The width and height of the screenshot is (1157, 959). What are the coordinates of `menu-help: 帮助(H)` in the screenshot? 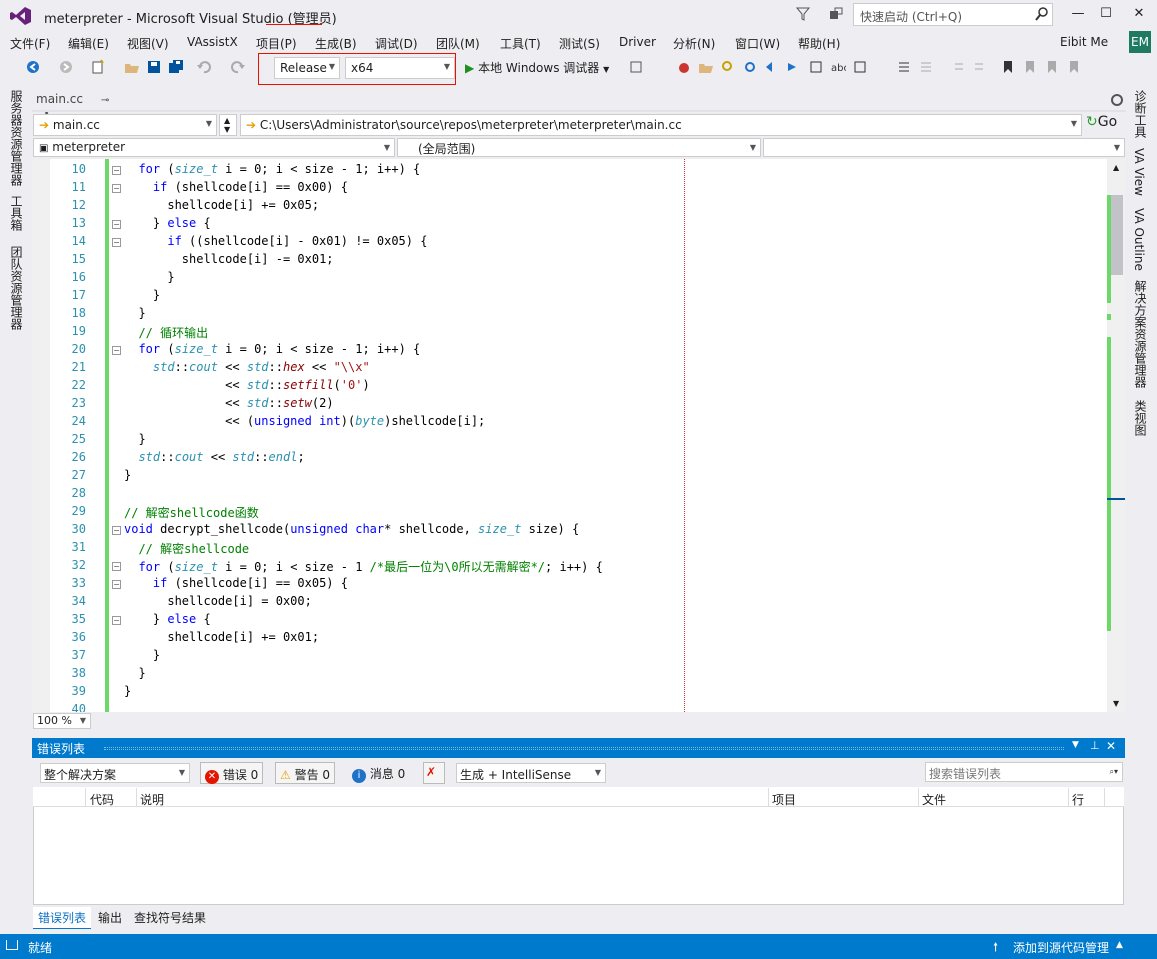 It's located at (819, 43).